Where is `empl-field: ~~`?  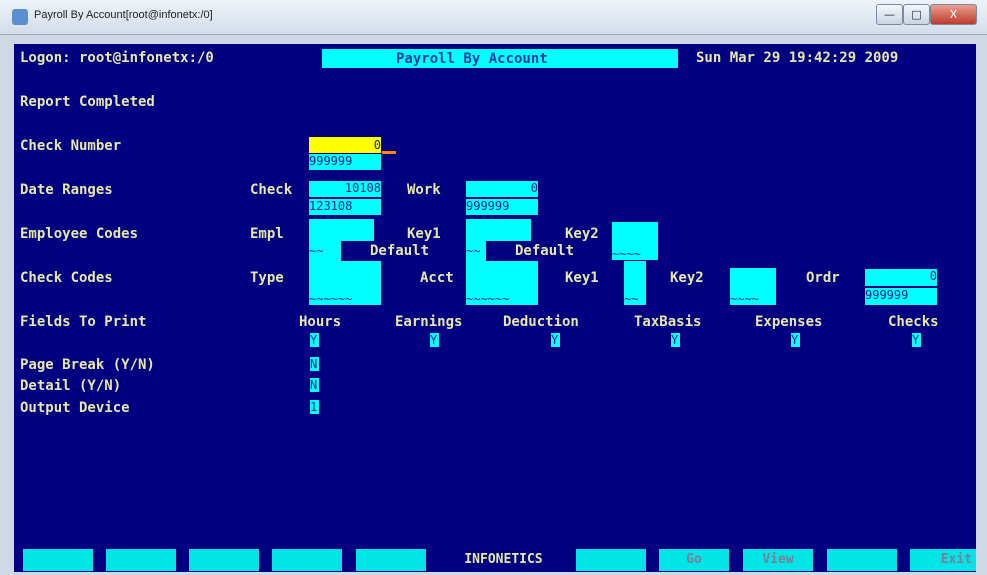
empl-field: ~~ is located at coordinates (325, 251).